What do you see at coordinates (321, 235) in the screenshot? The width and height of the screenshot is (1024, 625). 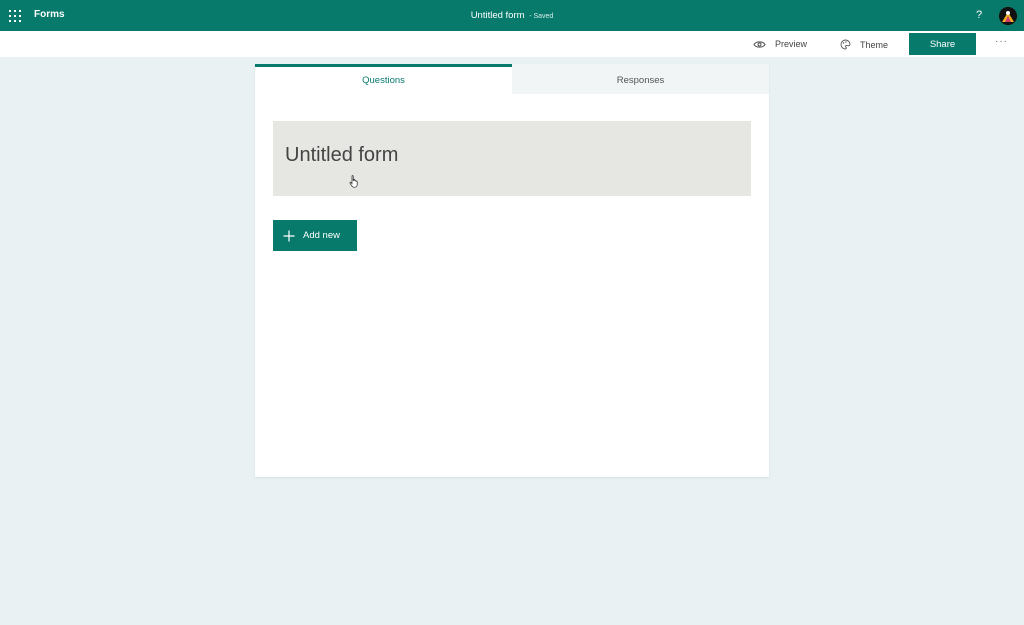 I see `add-new-label: Add new` at bounding box center [321, 235].